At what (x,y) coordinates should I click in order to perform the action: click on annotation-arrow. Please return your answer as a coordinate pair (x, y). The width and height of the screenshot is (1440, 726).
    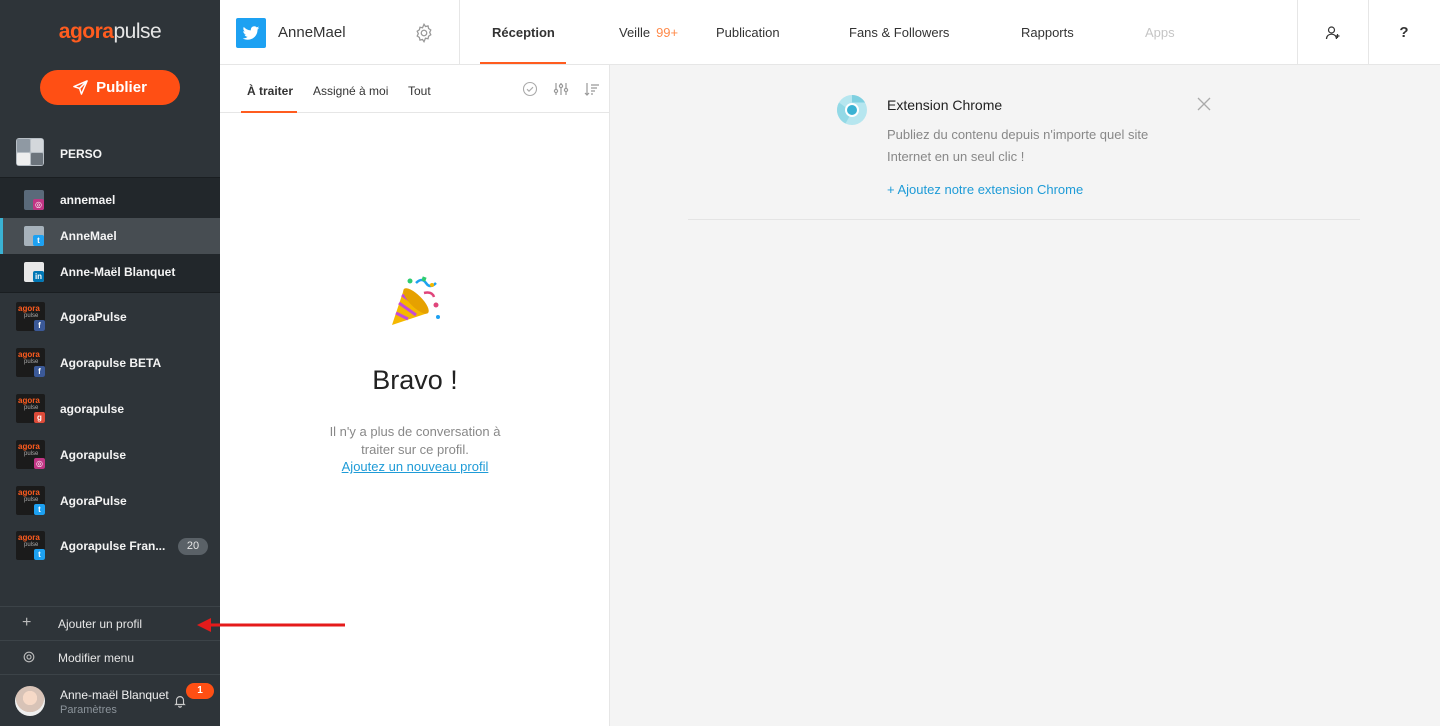
    Looking at the image, I should click on (271, 625).